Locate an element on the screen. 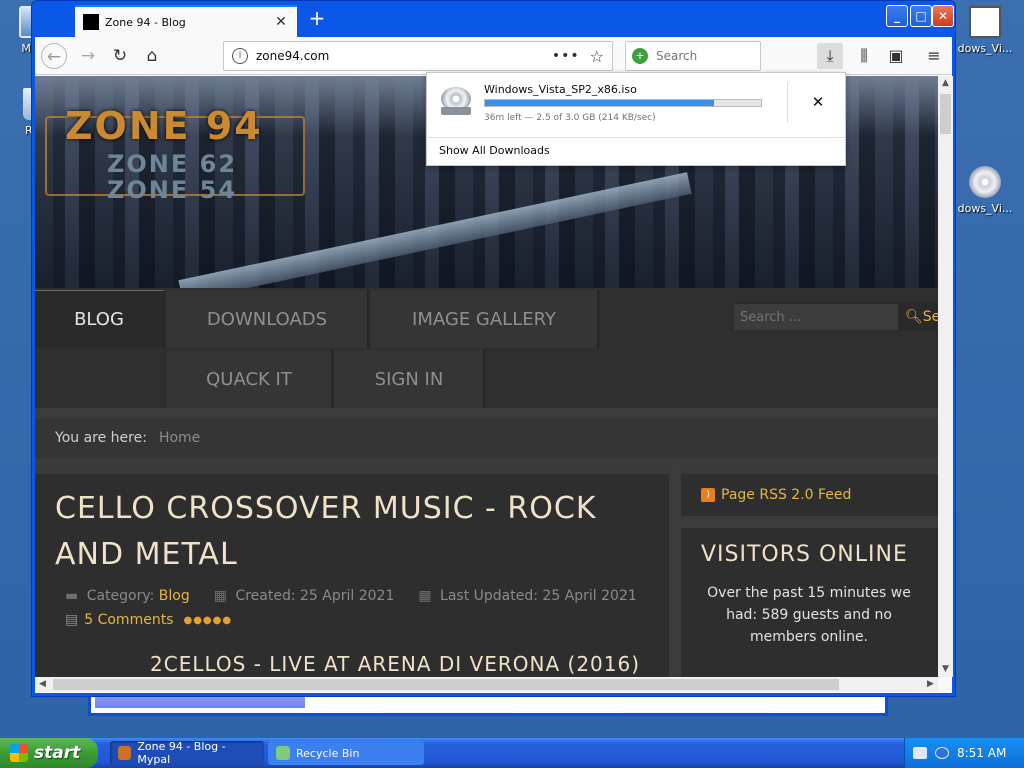 Image resolution: width=1024 pixels, height=768 pixels. article-category: ▬ Category: Blog is located at coordinates (127, 596).